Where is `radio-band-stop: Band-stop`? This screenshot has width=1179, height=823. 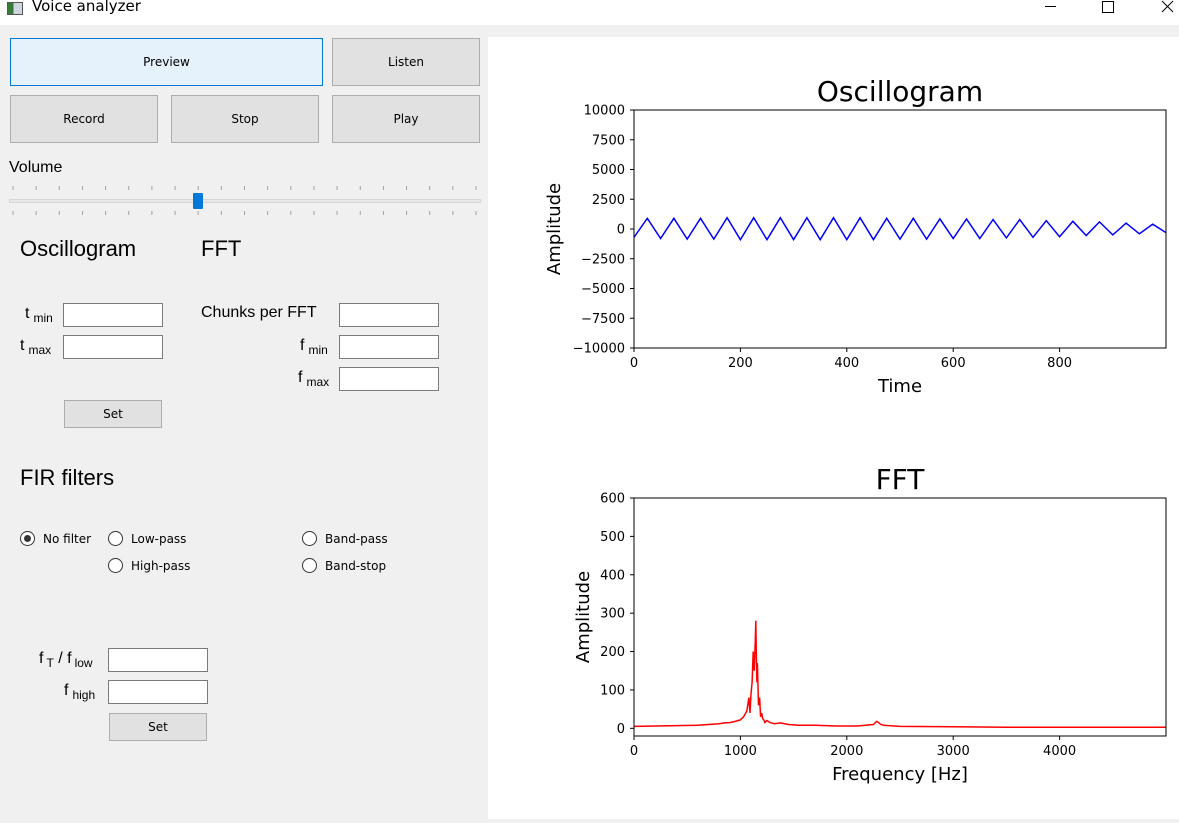 radio-band-stop: Band-stop is located at coordinates (344, 565).